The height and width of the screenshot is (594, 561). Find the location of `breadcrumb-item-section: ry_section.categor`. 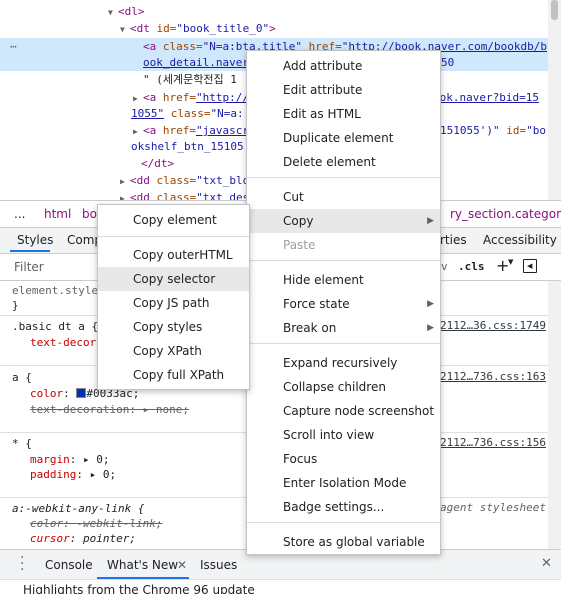

breadcrumb-item-section: ry_section.categor is located at coordinates (505, 214).